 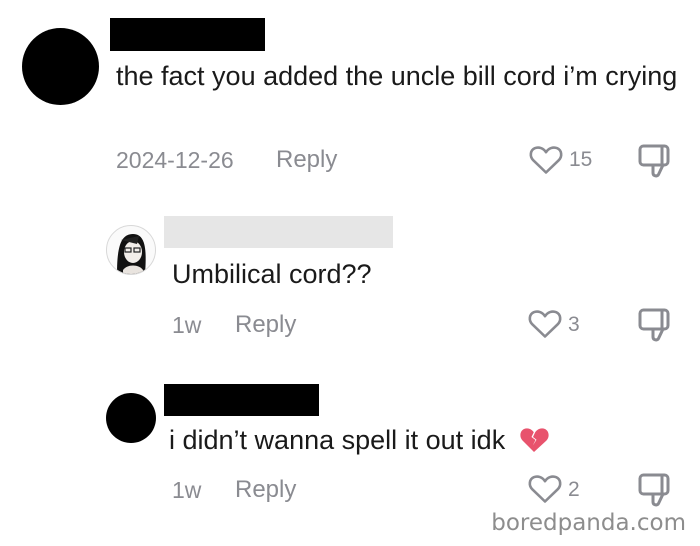 I want to click on comment-text: i didn’t wanna spell it out idk, so click(x=359, y=442).